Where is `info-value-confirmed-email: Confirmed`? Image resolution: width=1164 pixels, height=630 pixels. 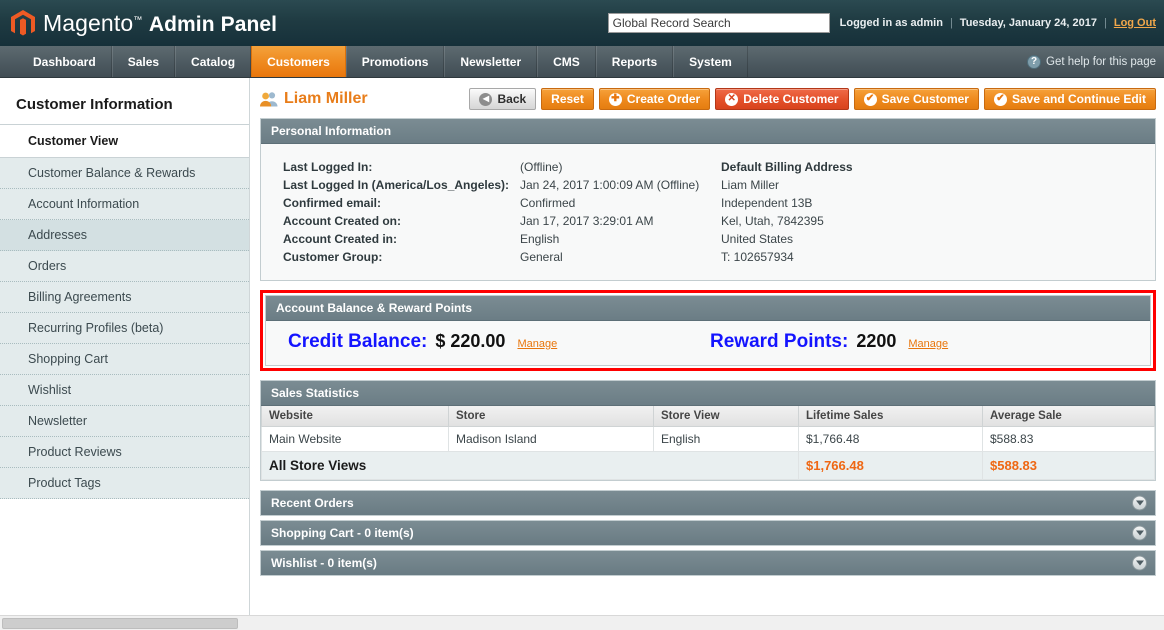
info-value-confirmed-email: Confirmed is located at coordinates (548, 203).